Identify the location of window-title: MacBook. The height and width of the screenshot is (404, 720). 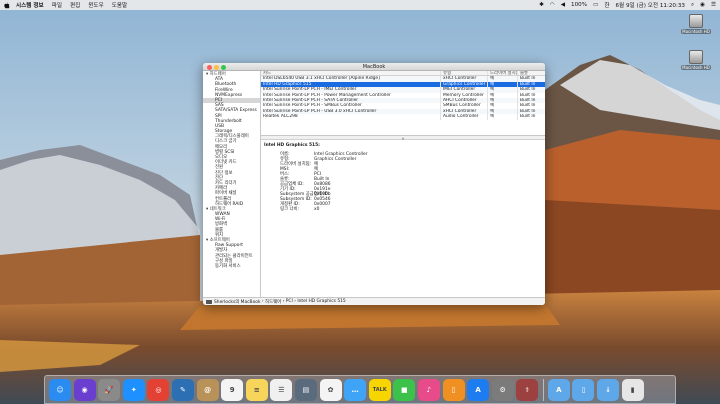
(374, 66).